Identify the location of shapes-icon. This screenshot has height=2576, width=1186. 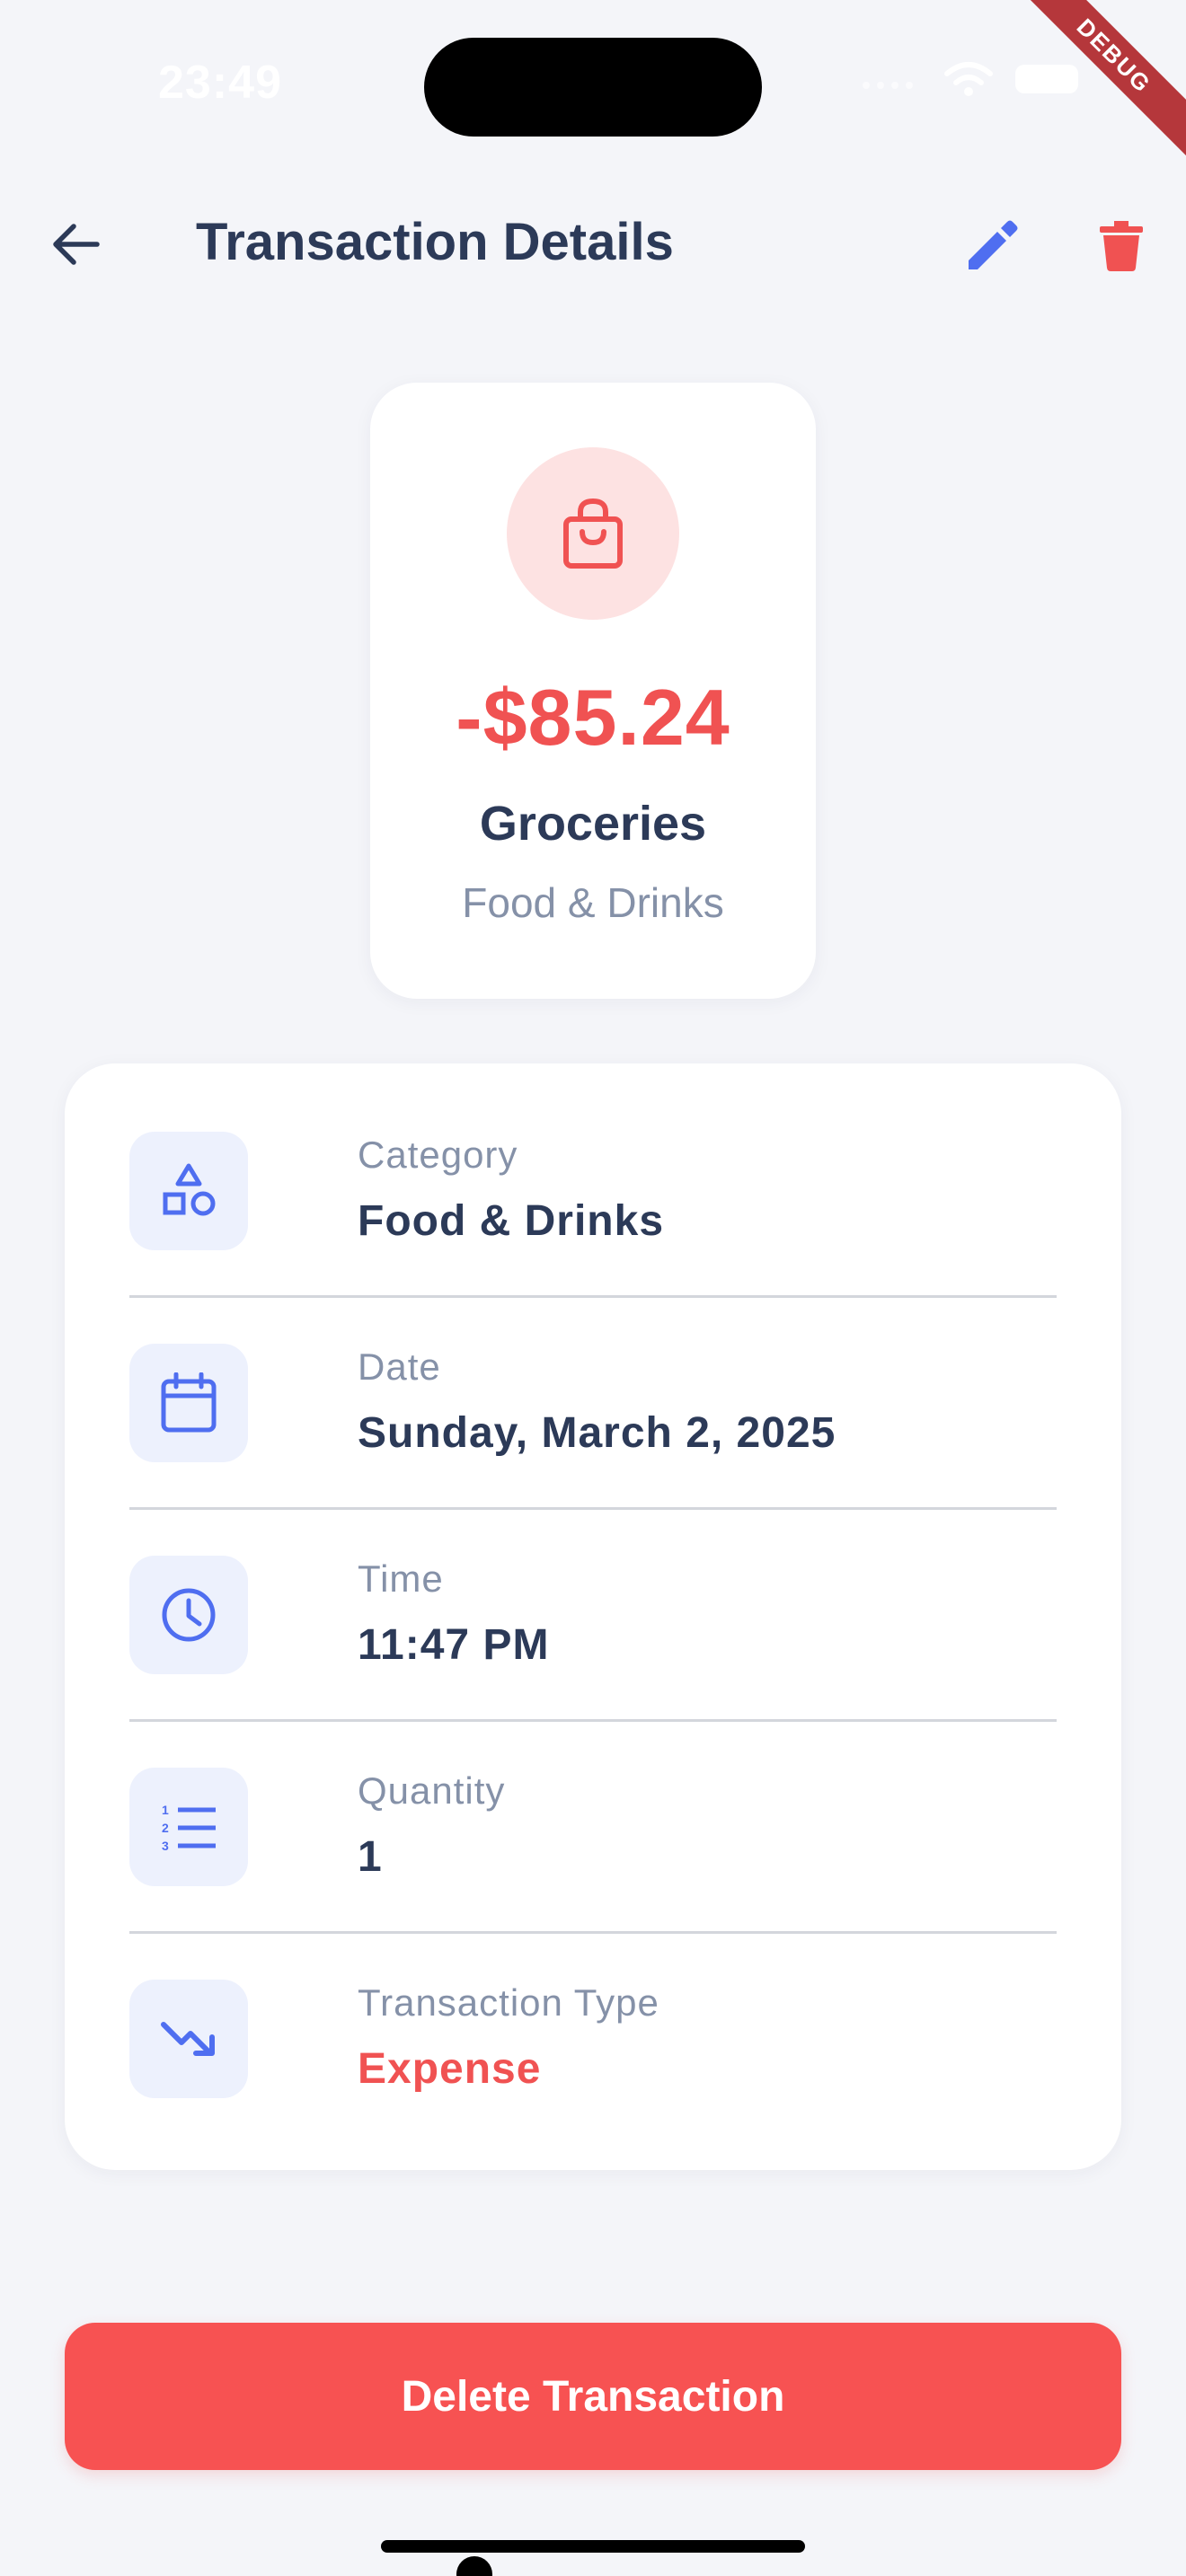
(189, 1189).